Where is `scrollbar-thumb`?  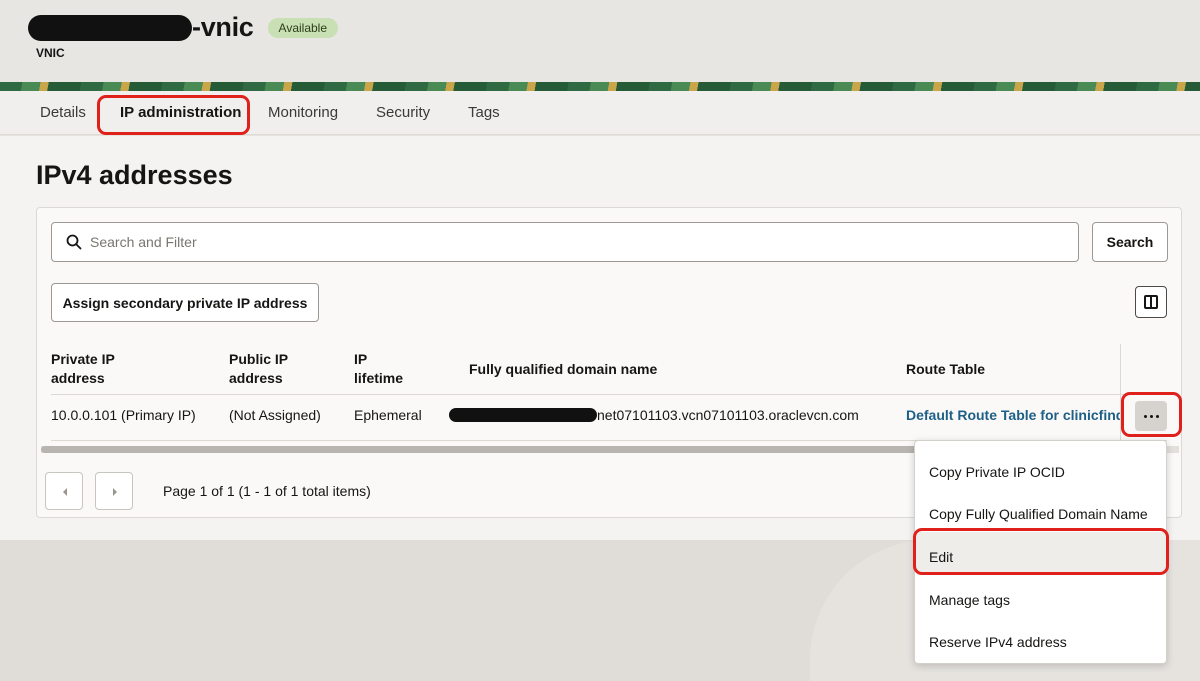
scrollbar-thumb is located at coordinates (481, 449).